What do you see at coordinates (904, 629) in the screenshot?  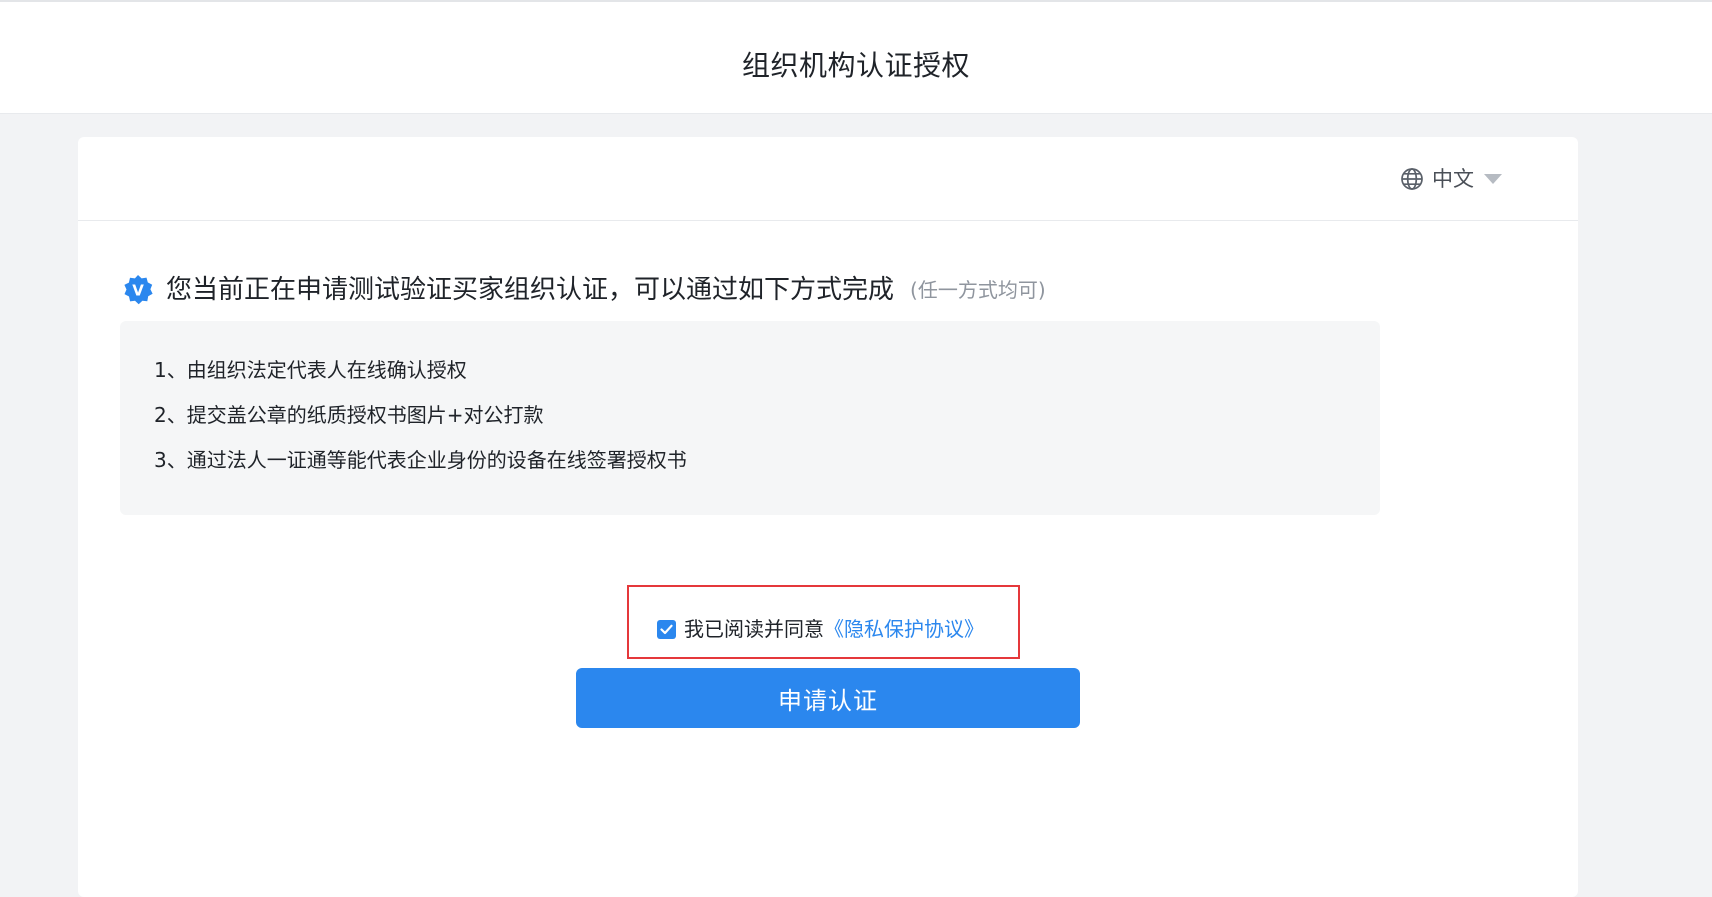 I see `privacy-policy-link: 《隐私保护协议》` at bounding box center [904, 629].